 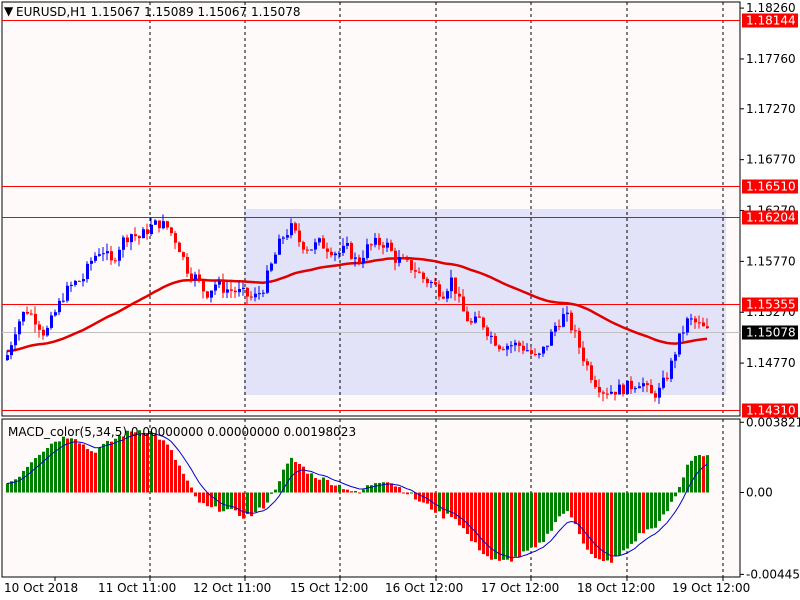 What do you see at coordinates (616, 588) in the screenshot?
I see `time-label: 18 Oct 12:00` at bounding box center [616, 588].